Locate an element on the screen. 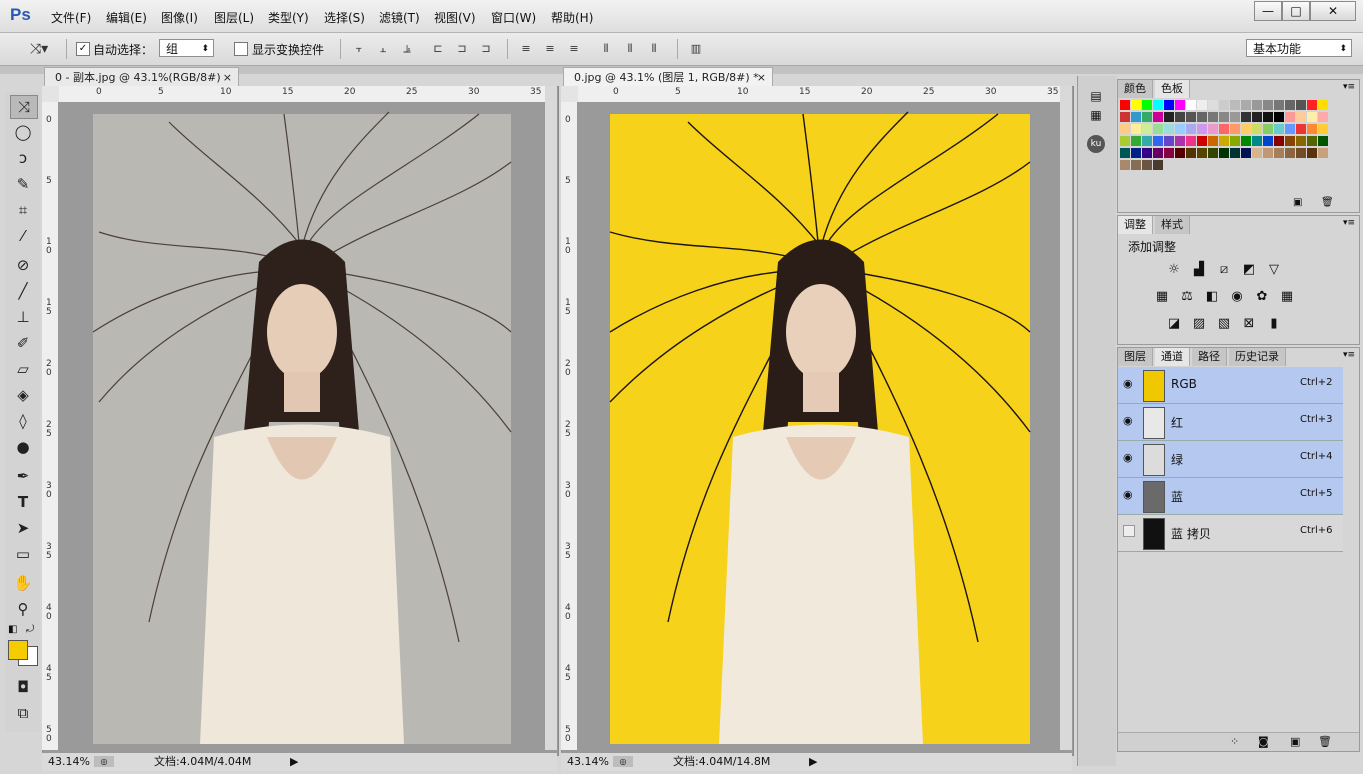 The height and width of the screenshot is (774, 1363). doc2-zoom-field: 43.14% is located at coordinates (588, 762).